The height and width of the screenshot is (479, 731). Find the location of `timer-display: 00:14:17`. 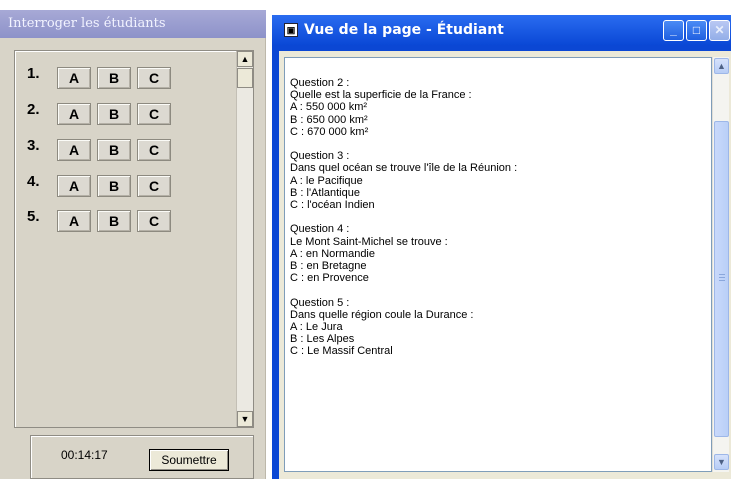

timer-display: 00:14:17 is located at coordinates (84, 455).